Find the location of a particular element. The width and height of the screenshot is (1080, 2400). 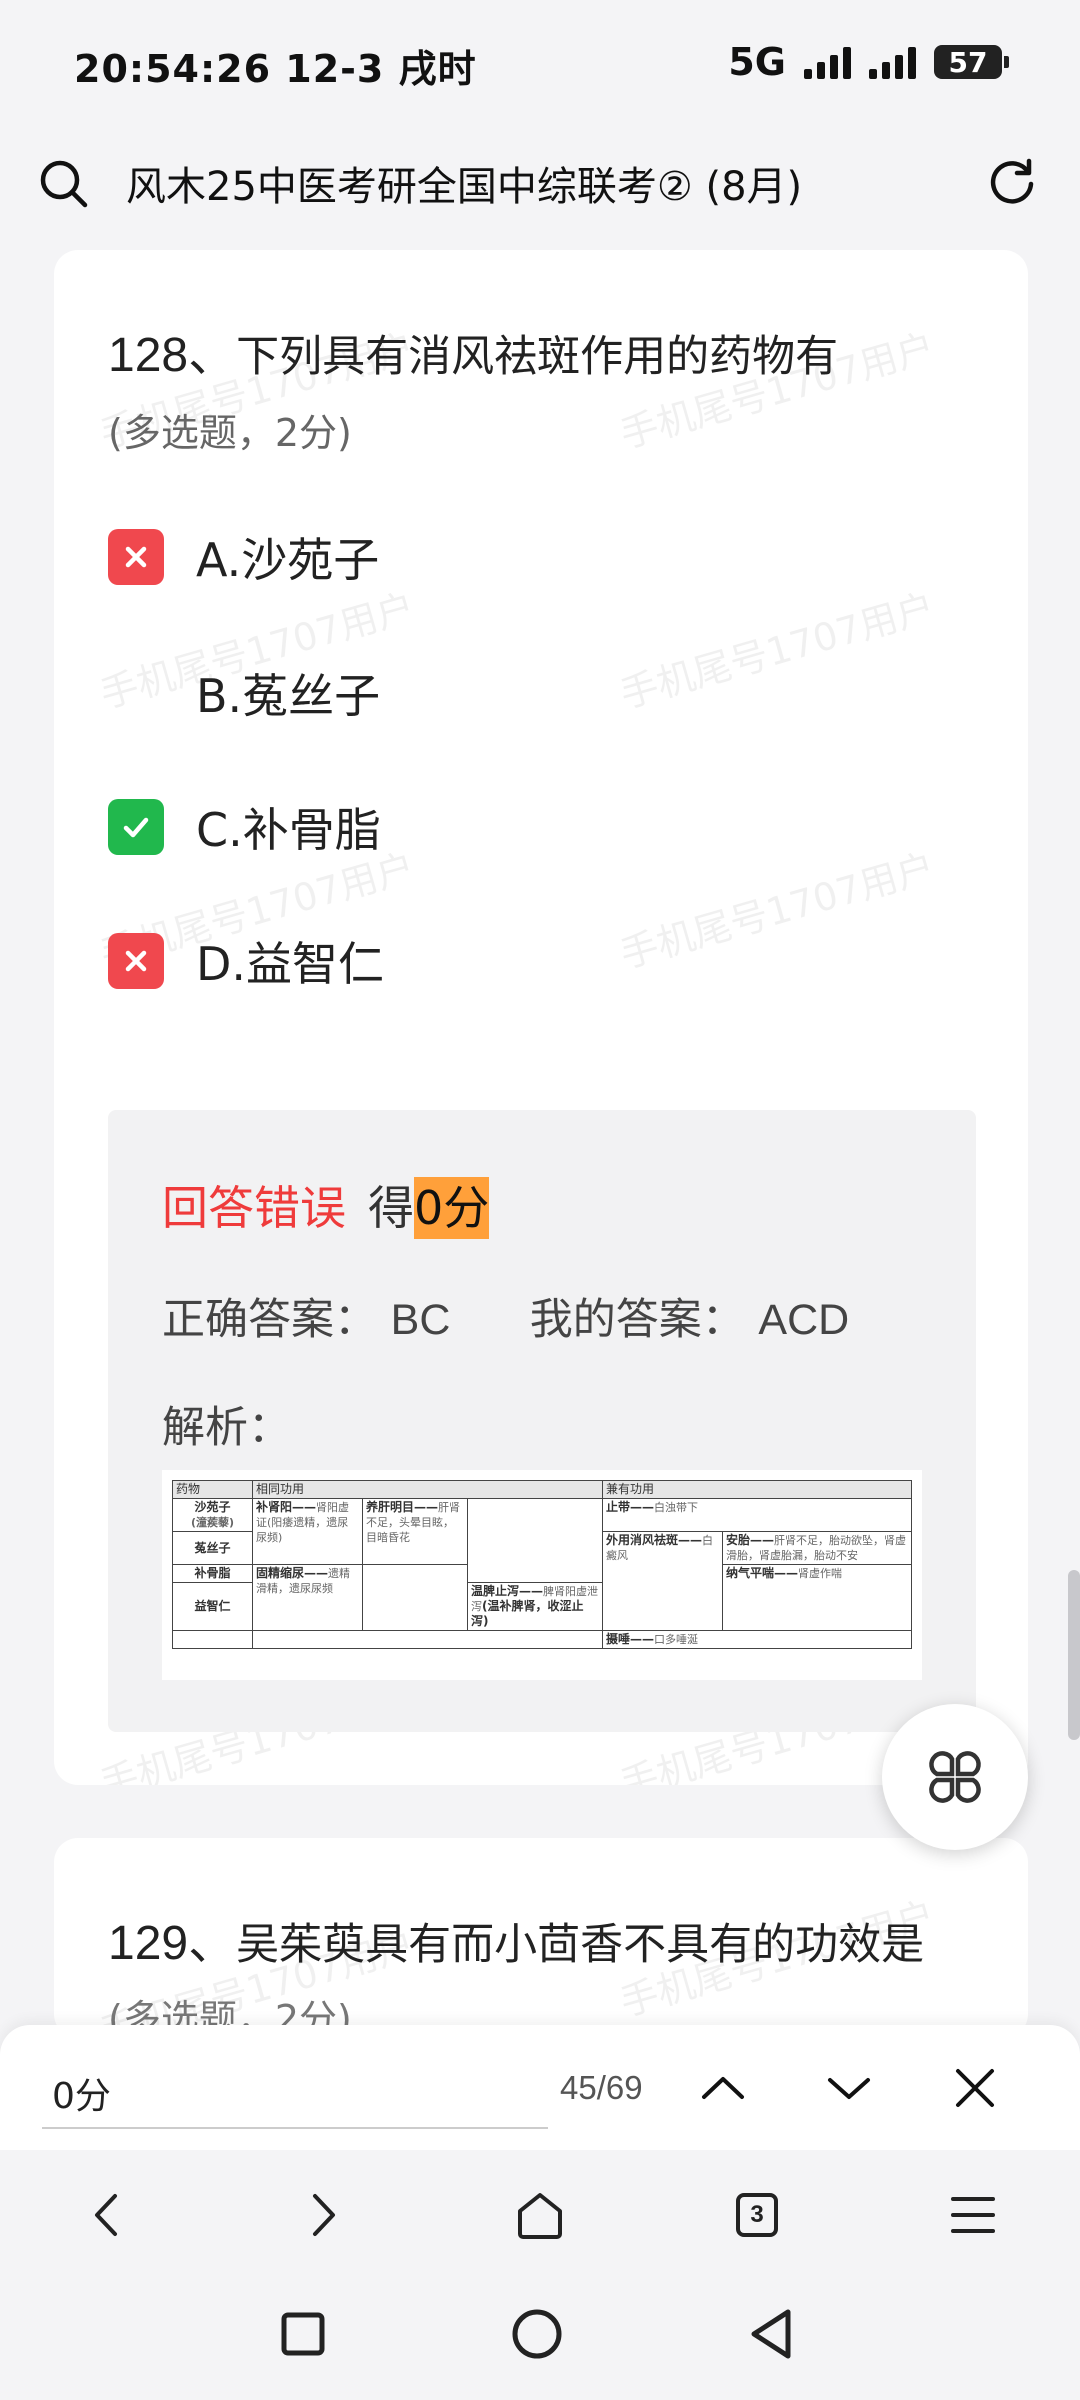

tabs-button: 3 is located at coordinates (757, 2215).